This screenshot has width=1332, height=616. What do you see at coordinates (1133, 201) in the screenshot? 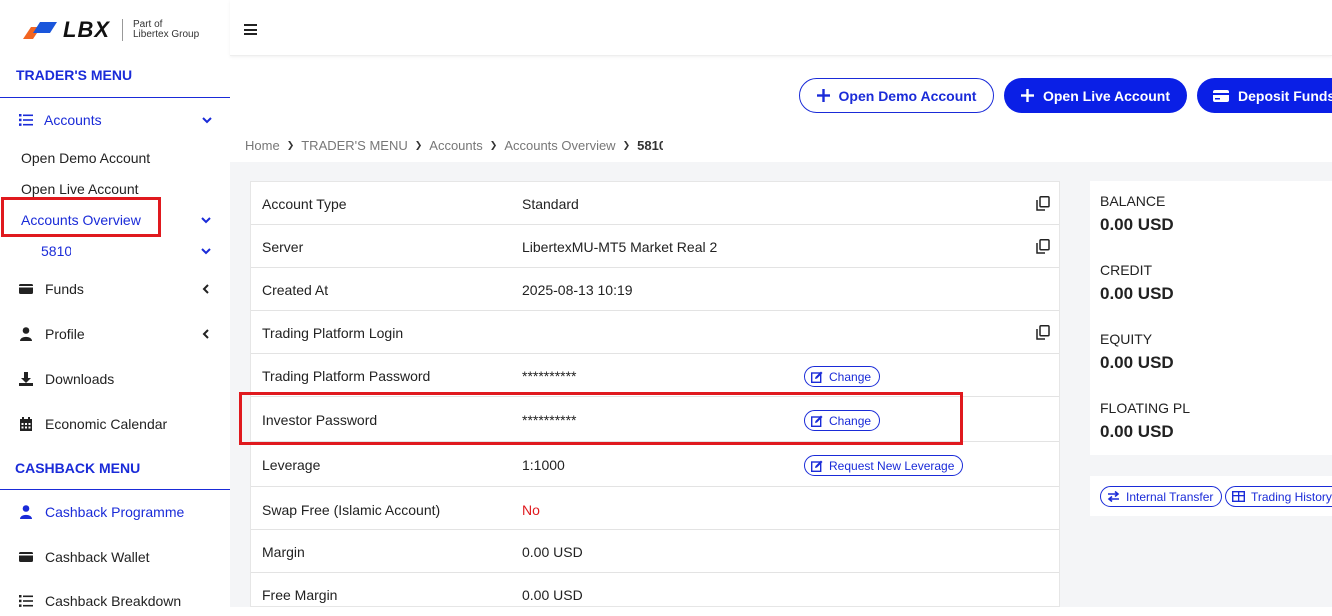
I see `stat-label-balance: BALANCE` at bounding box center [1133, 201].